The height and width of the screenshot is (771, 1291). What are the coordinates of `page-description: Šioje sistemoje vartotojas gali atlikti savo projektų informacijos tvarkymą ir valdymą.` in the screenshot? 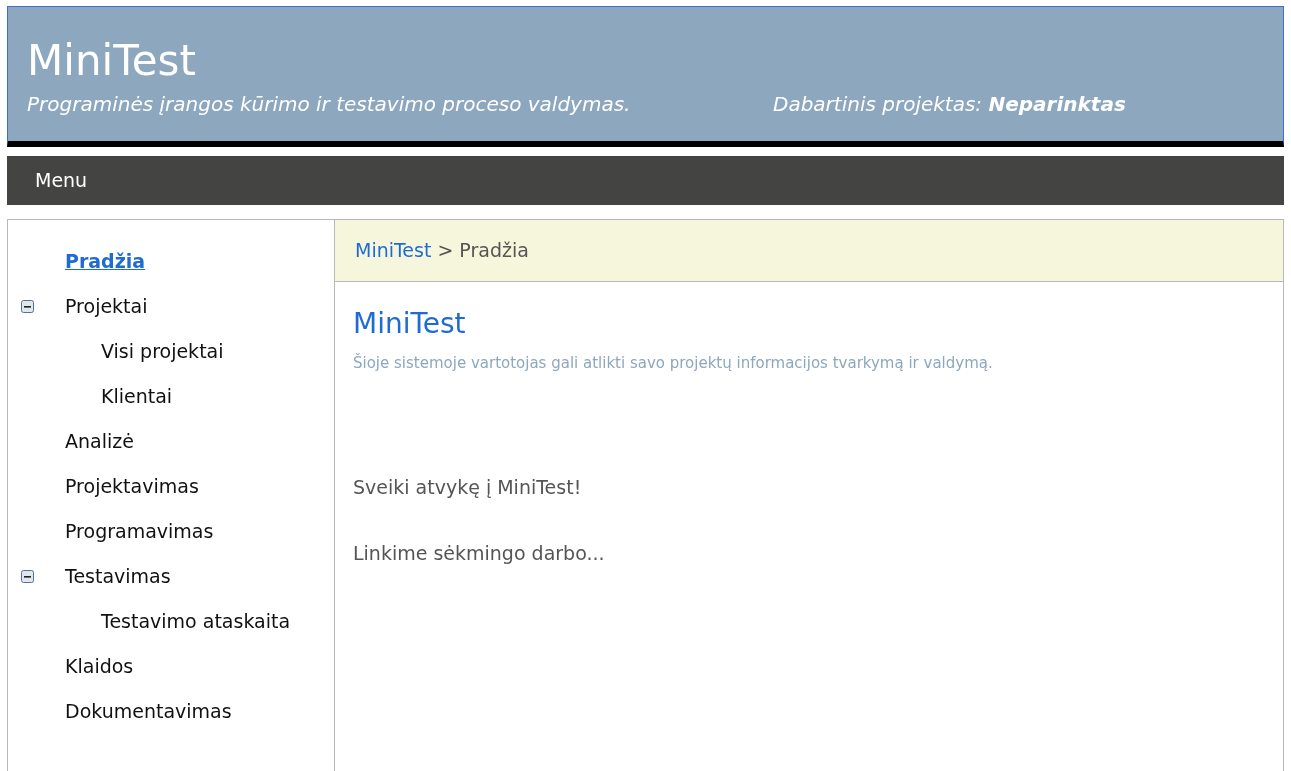 It's located at (673, 363).